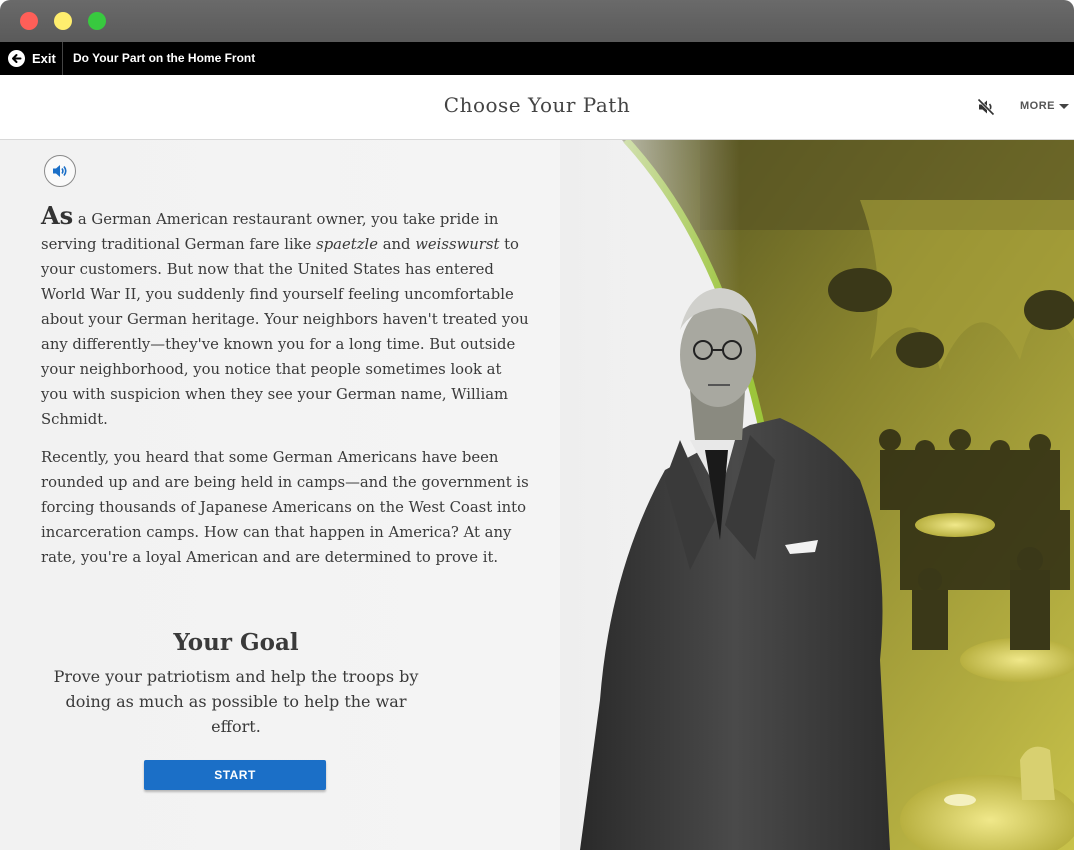 The height and width of the screenshot is (850, 1074). Describe the element at coordinates (44, 58) in the screenshot. I see `exit-label: Exit` at that location.